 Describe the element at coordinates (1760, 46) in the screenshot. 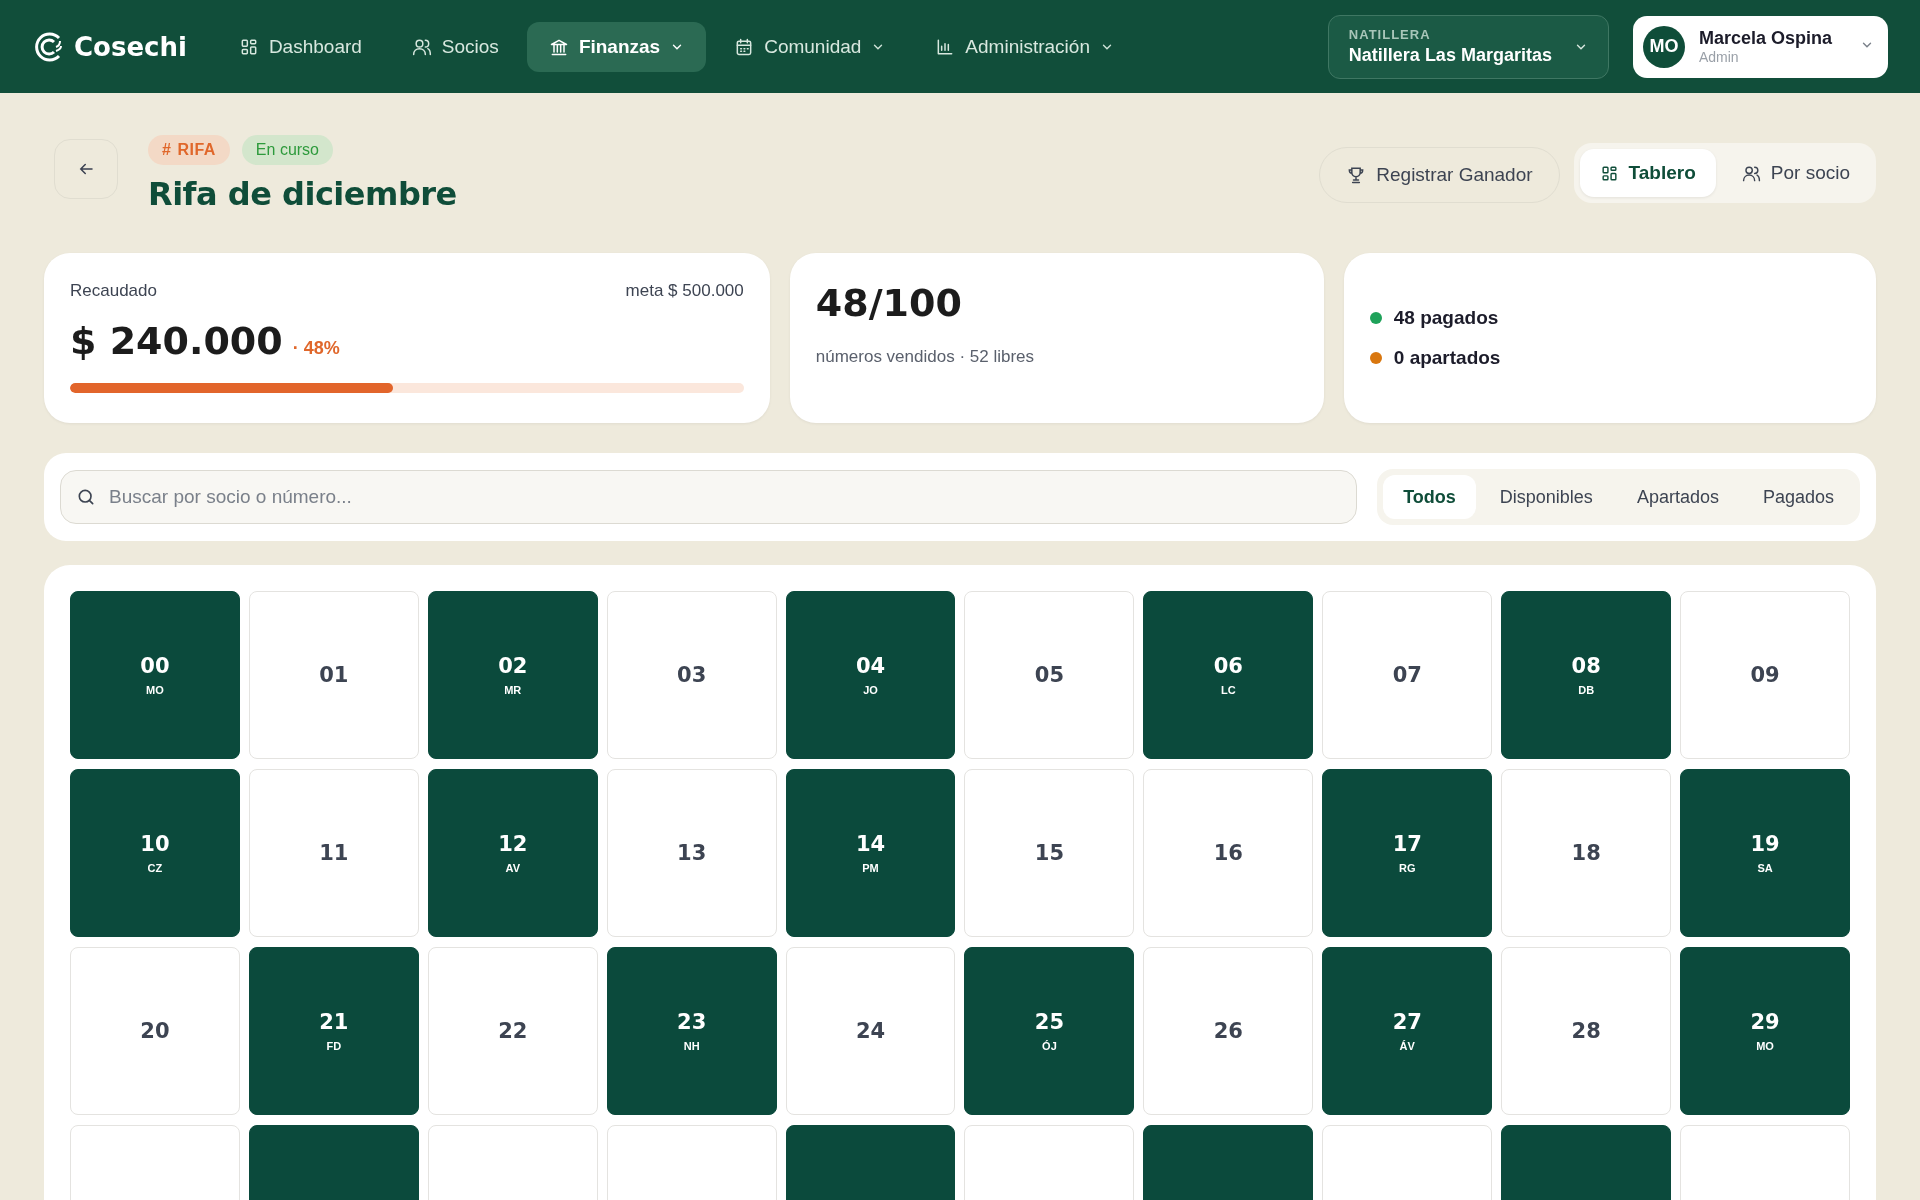

I see `user-menu: MO Marcela Ospina Admin` at that location.